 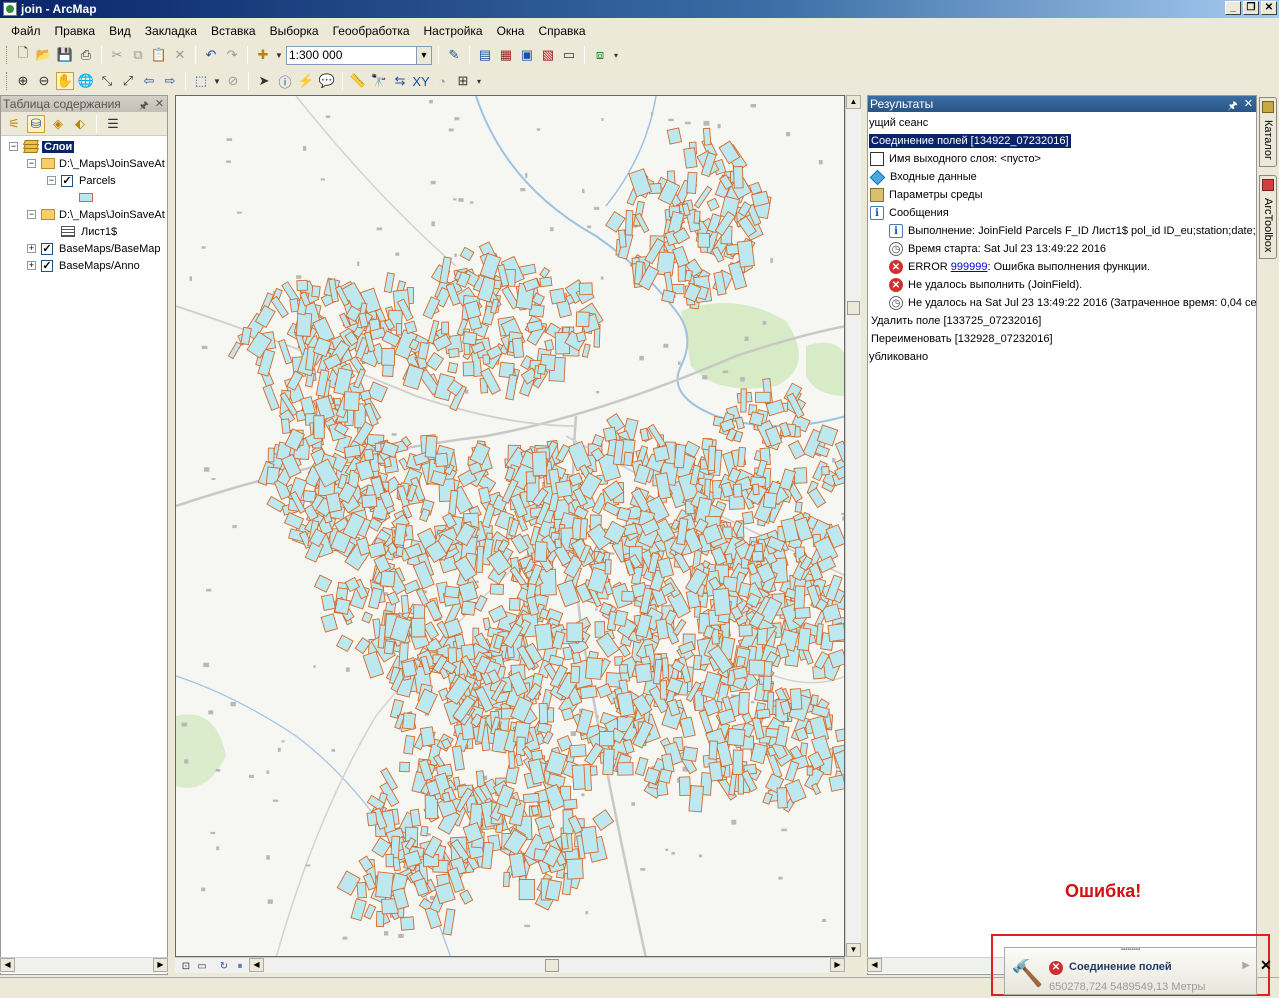 I want to click on close-button: ✕, so click(x=1269, y=8).